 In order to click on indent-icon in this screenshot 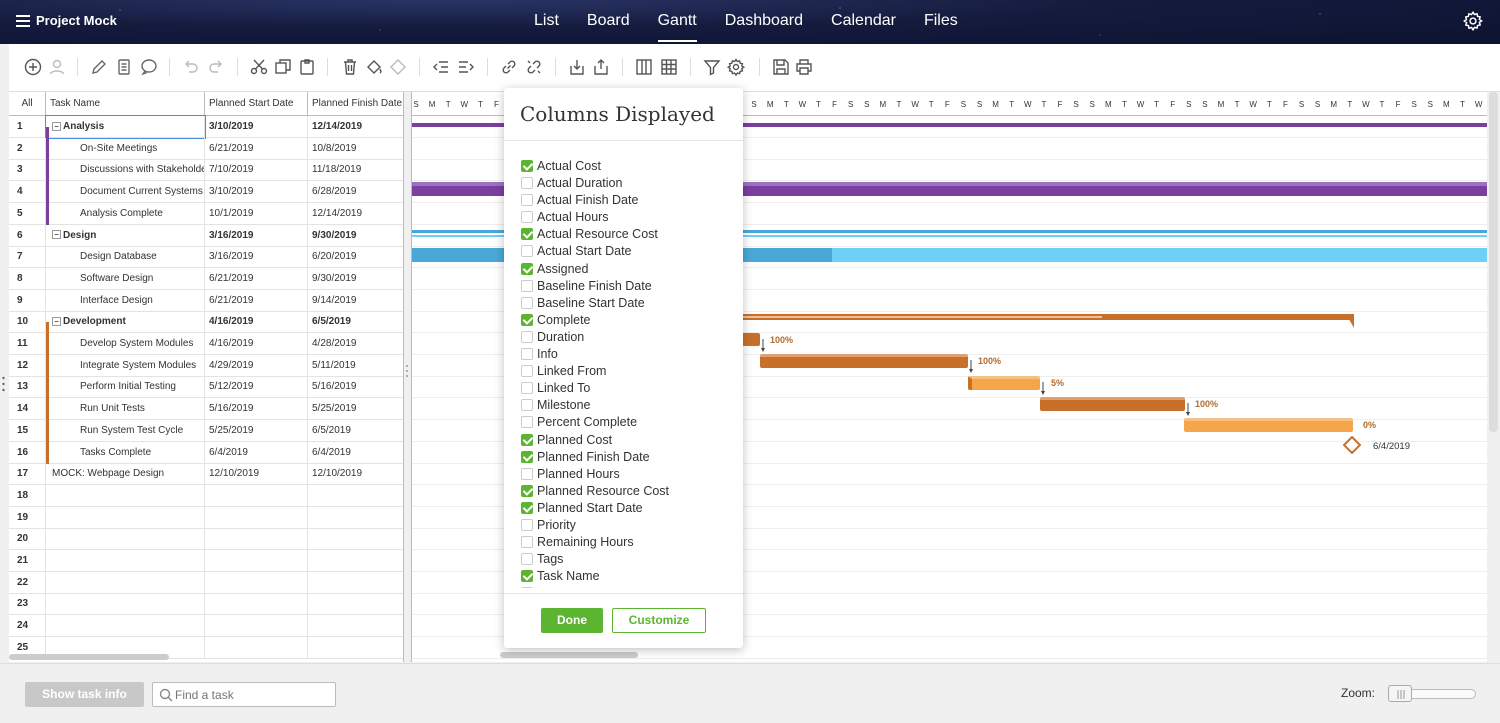, I will do `click(466, 67)`.